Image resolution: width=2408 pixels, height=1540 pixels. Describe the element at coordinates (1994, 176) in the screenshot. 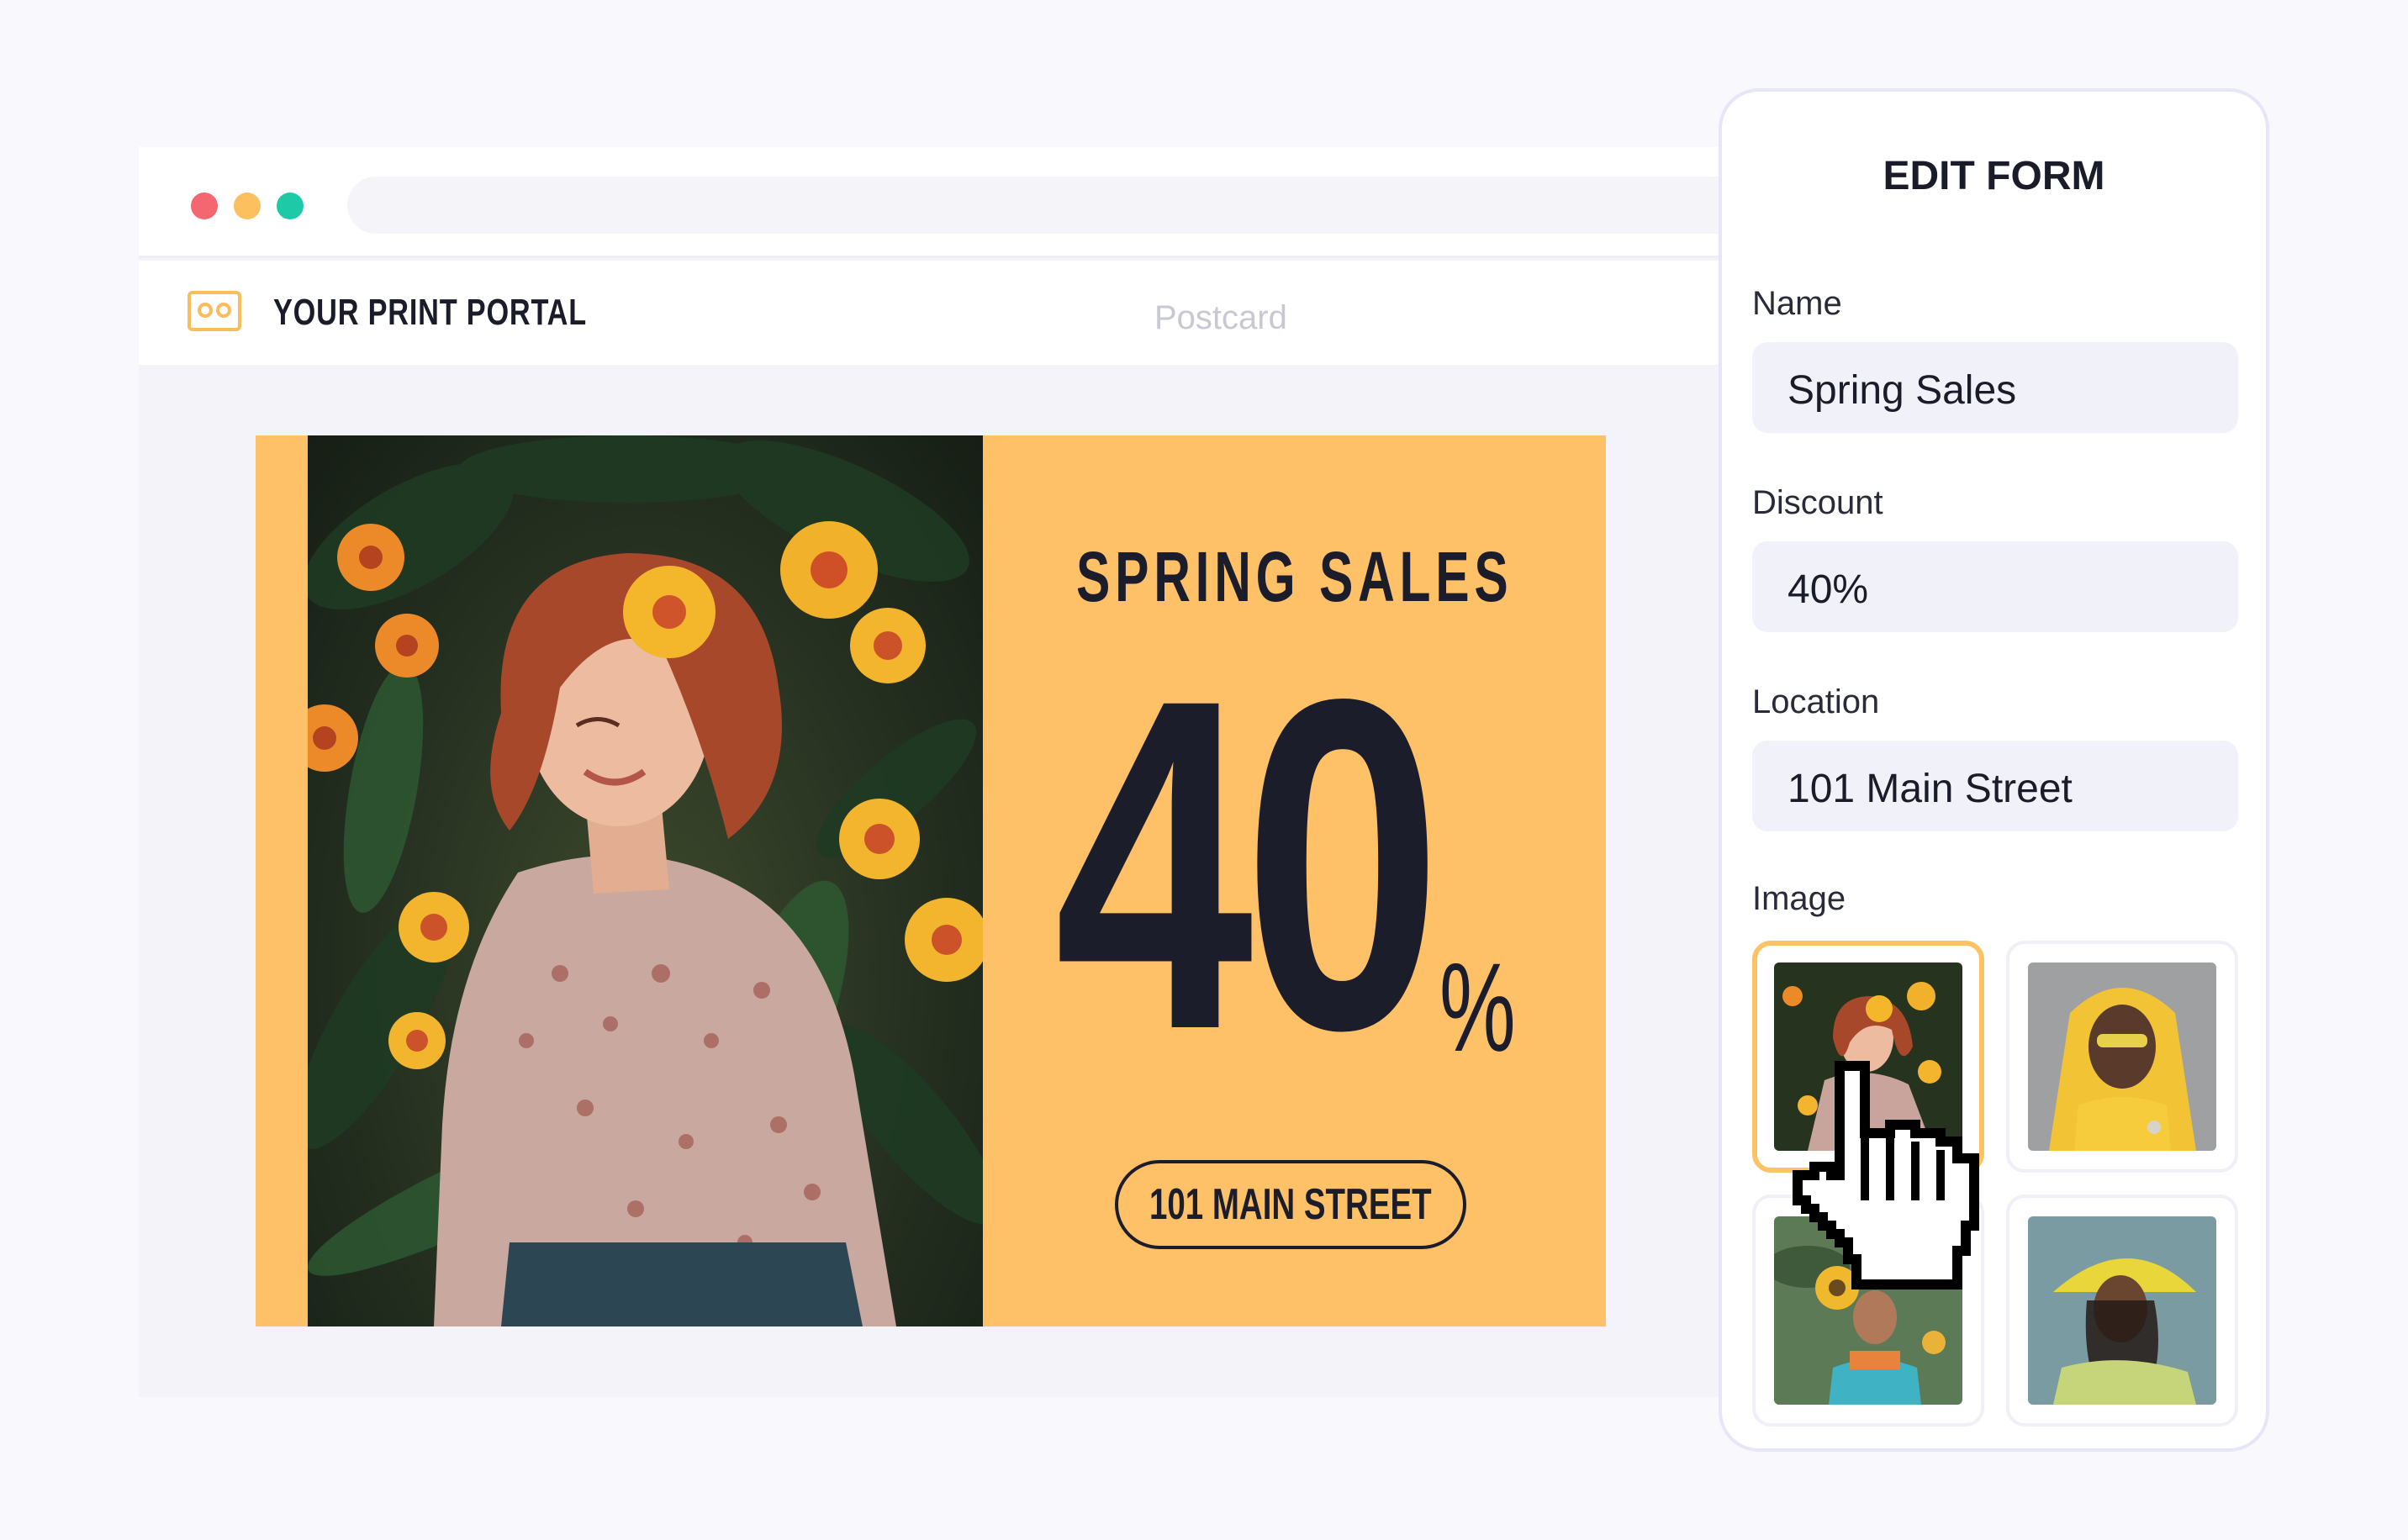

I see `edit-form-title: EDIT FORM` at that location.